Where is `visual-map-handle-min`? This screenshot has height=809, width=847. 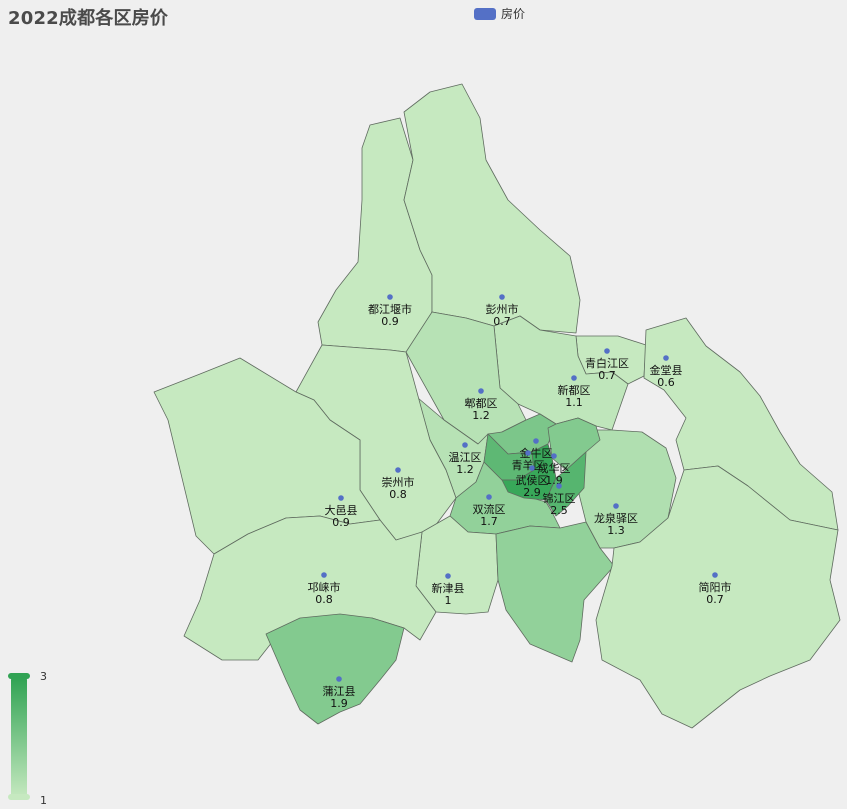
visual-map-handle-min is located at coordinates (19, 797).